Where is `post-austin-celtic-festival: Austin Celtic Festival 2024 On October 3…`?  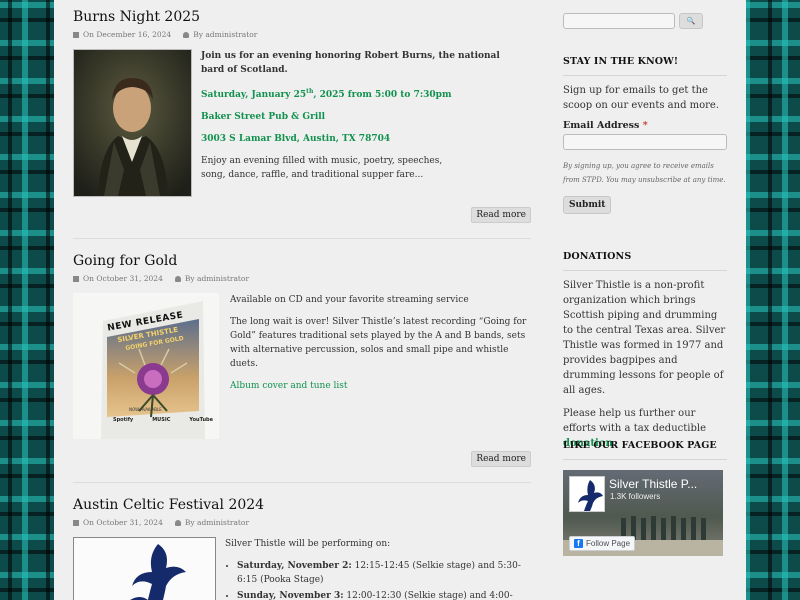
post-austin-celtic-festival: Austin Celtic Festival 2024 On October 3… is located at coordinates (302, 548).